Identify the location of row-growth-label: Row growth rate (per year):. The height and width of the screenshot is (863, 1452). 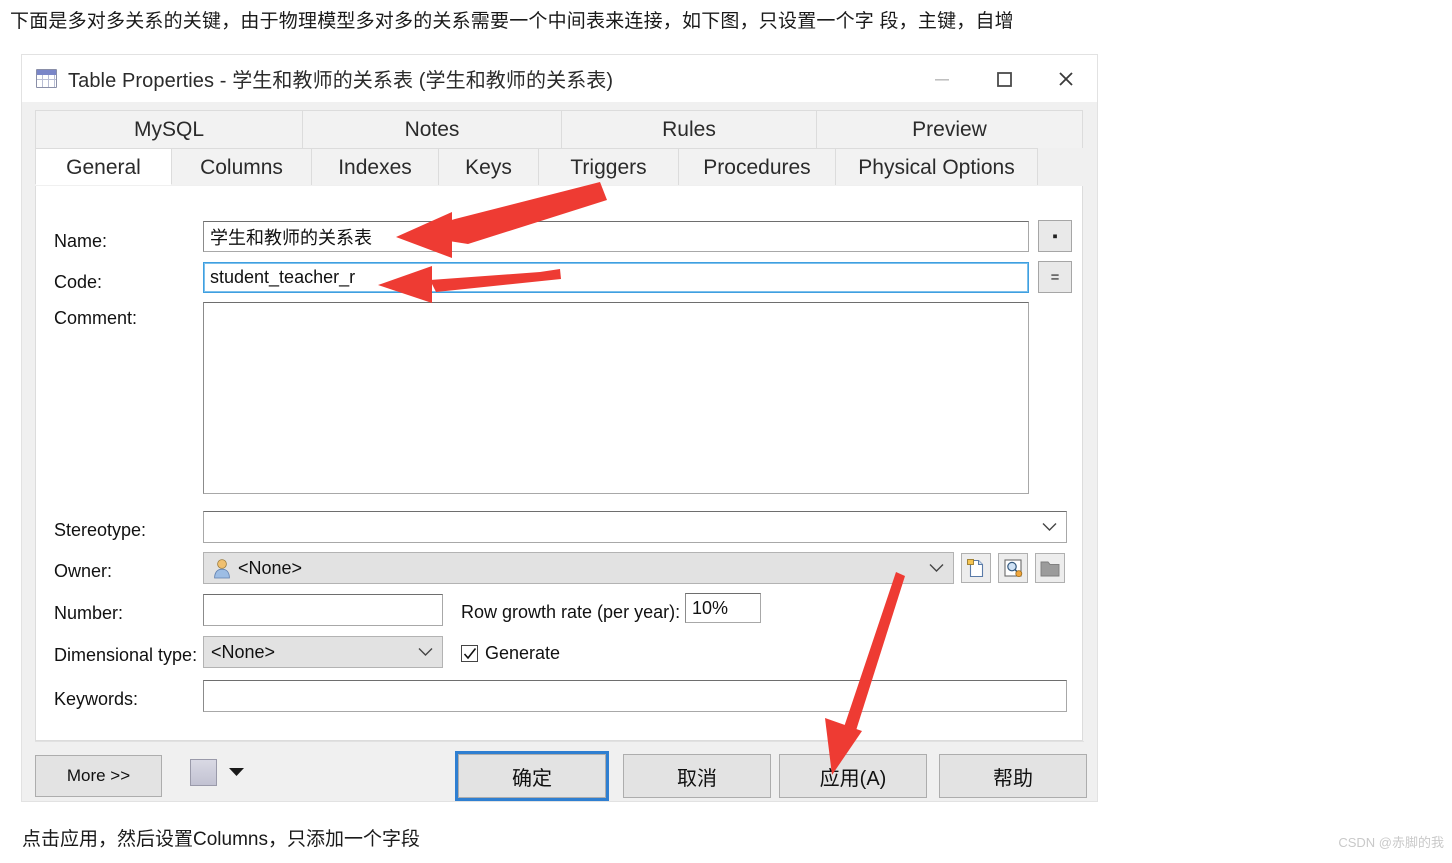
(571, 612).